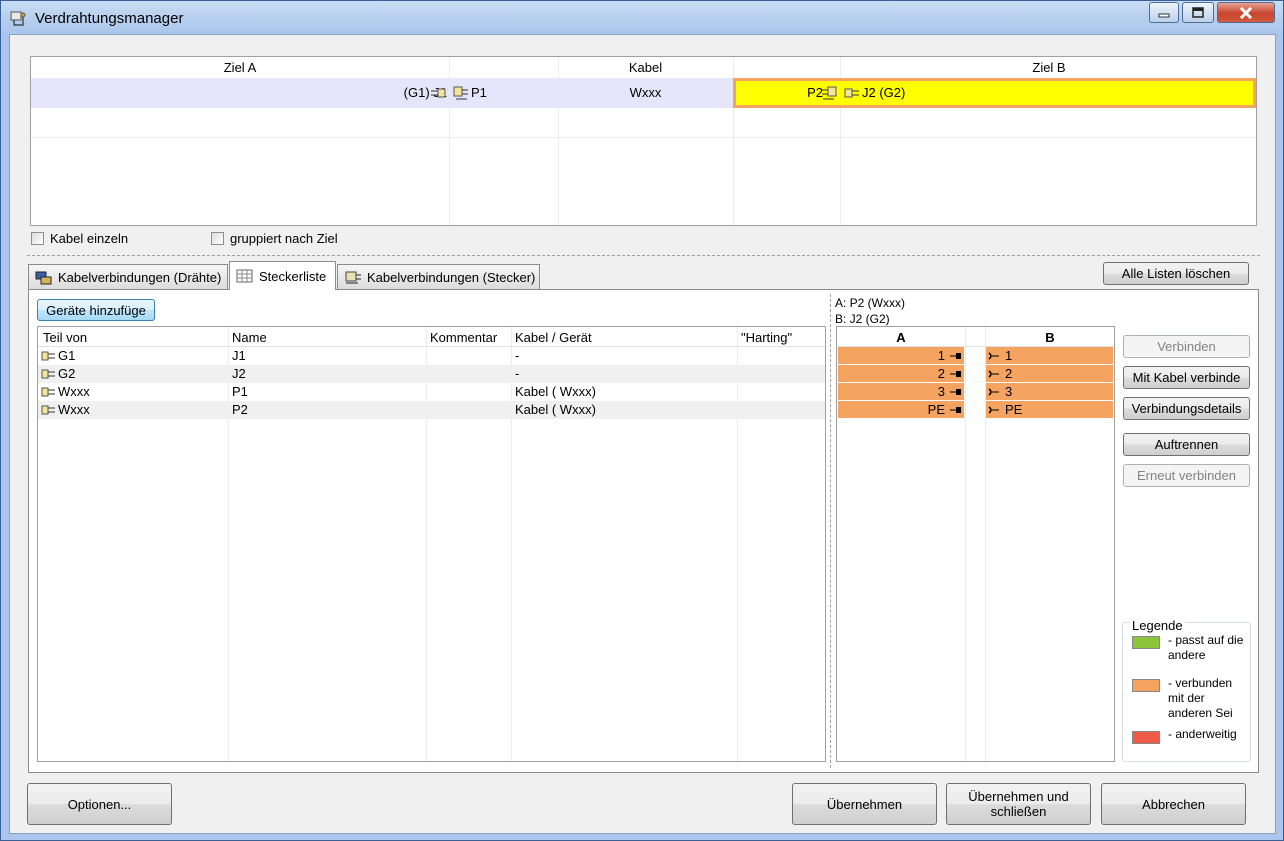 The height and width of the screenshot is (841, 1284). What do you see at coordinates (1186, 444) in the screenshot?
I see `auftrennen-button: Auftrennen` at bounding box center [1186, 444].